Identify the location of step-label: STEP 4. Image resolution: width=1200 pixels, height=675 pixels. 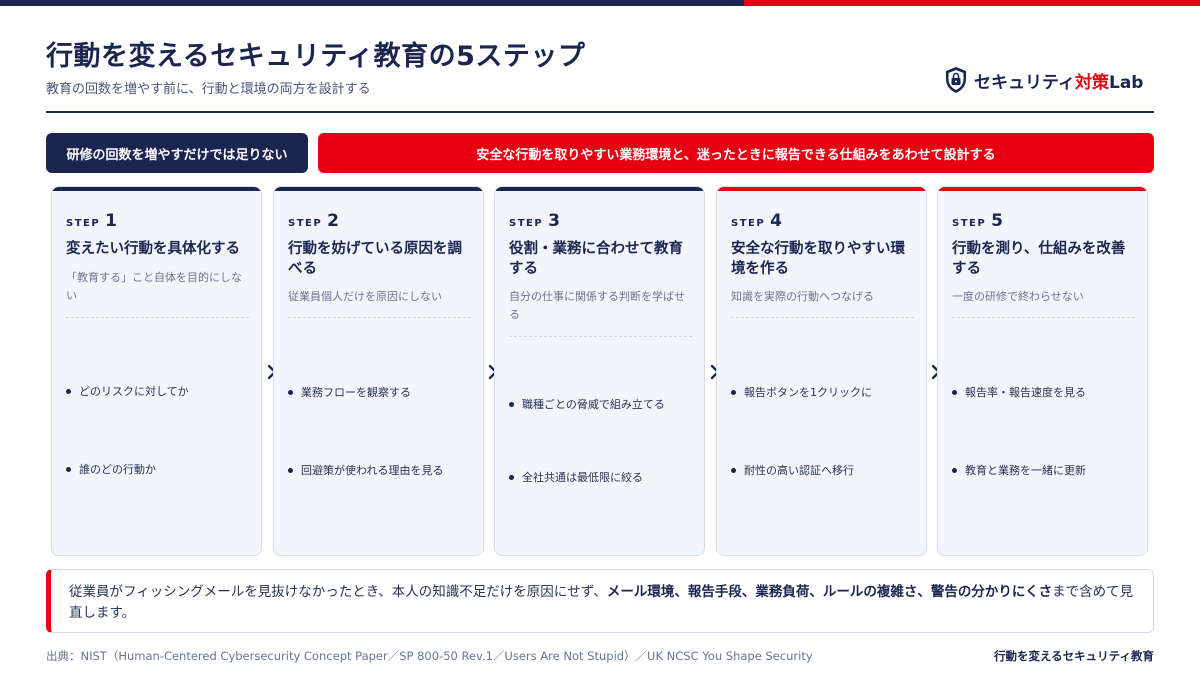
(757, 221).